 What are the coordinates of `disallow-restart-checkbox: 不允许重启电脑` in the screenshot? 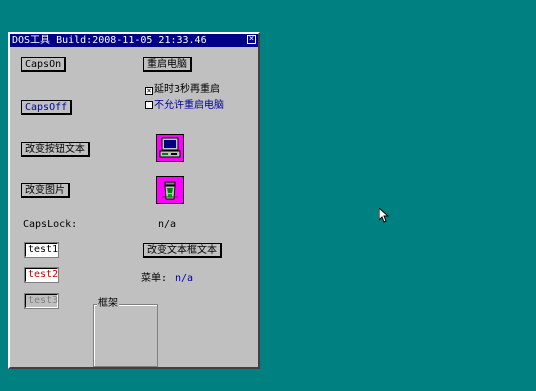 It's located at (184, 105).